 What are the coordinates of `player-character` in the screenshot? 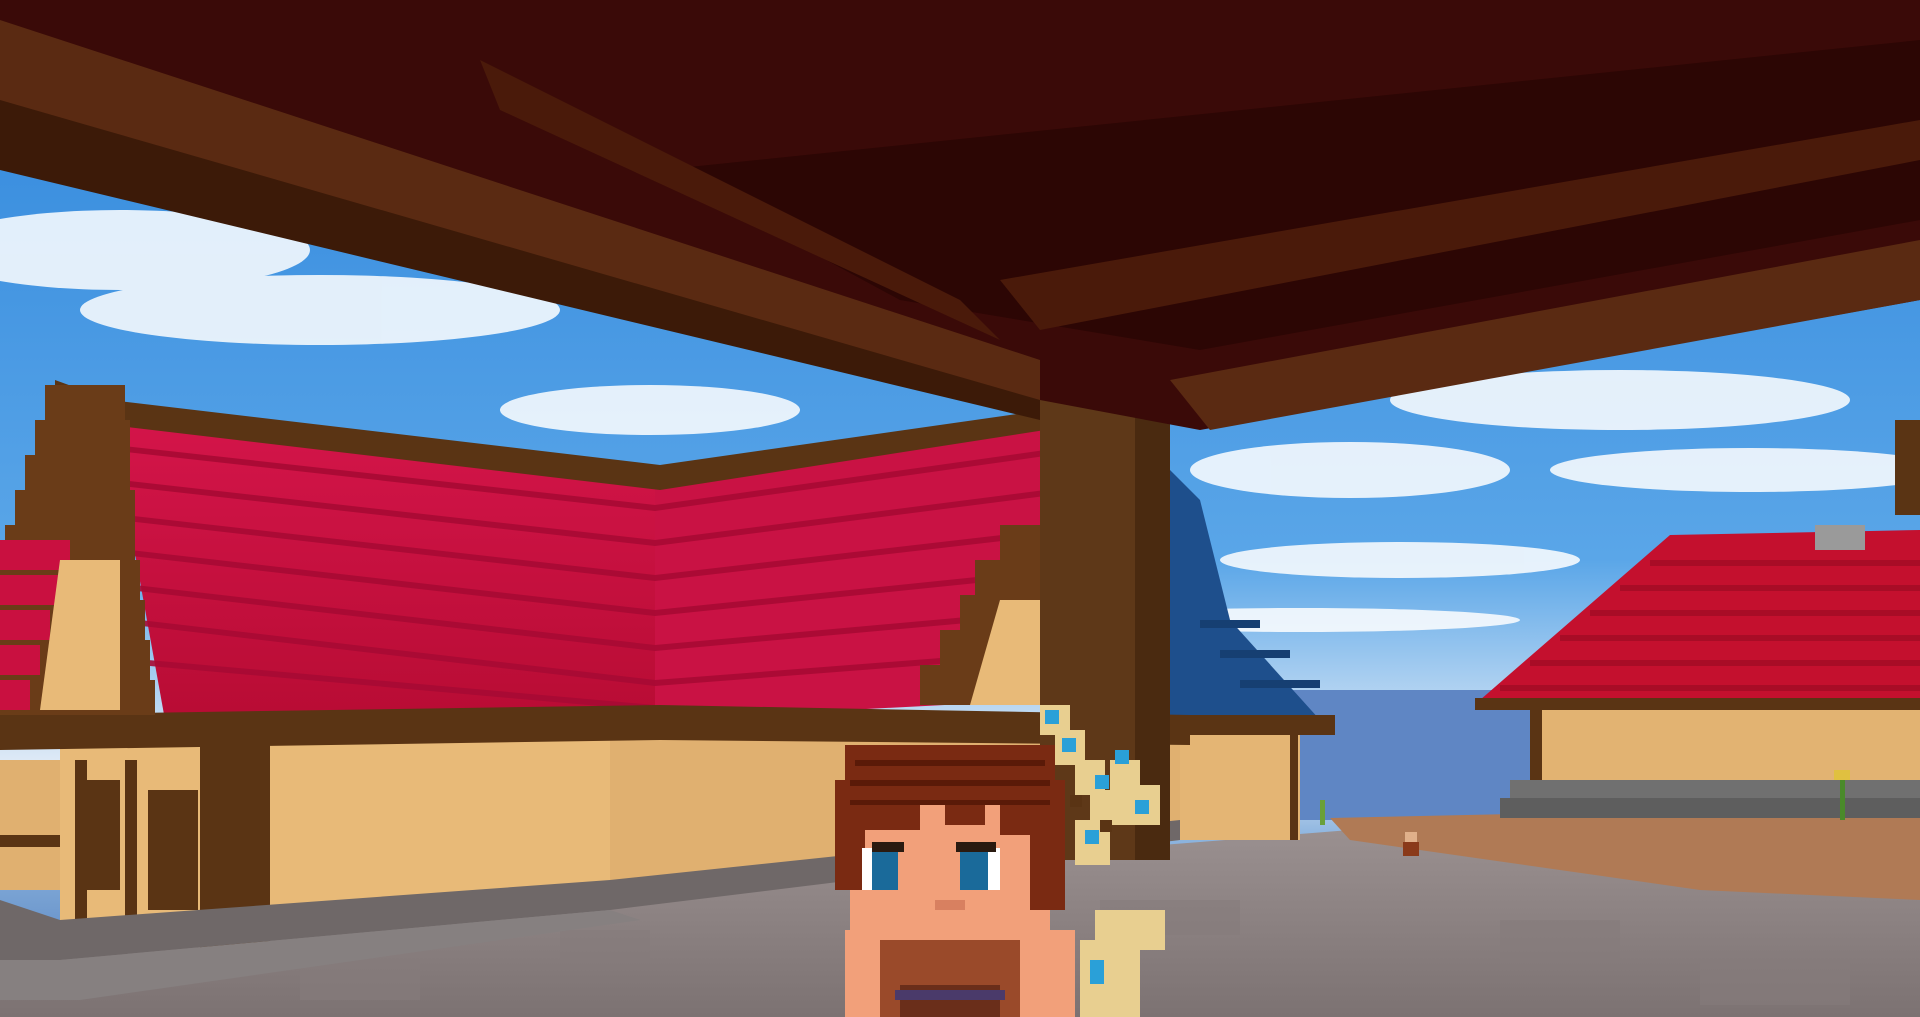 It's located at (955, 881).